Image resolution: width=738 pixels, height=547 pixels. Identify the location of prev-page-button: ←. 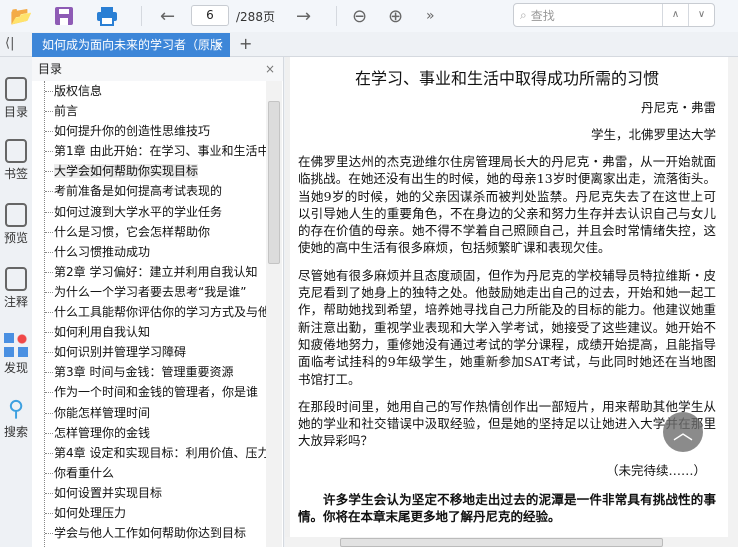
(167, 16).